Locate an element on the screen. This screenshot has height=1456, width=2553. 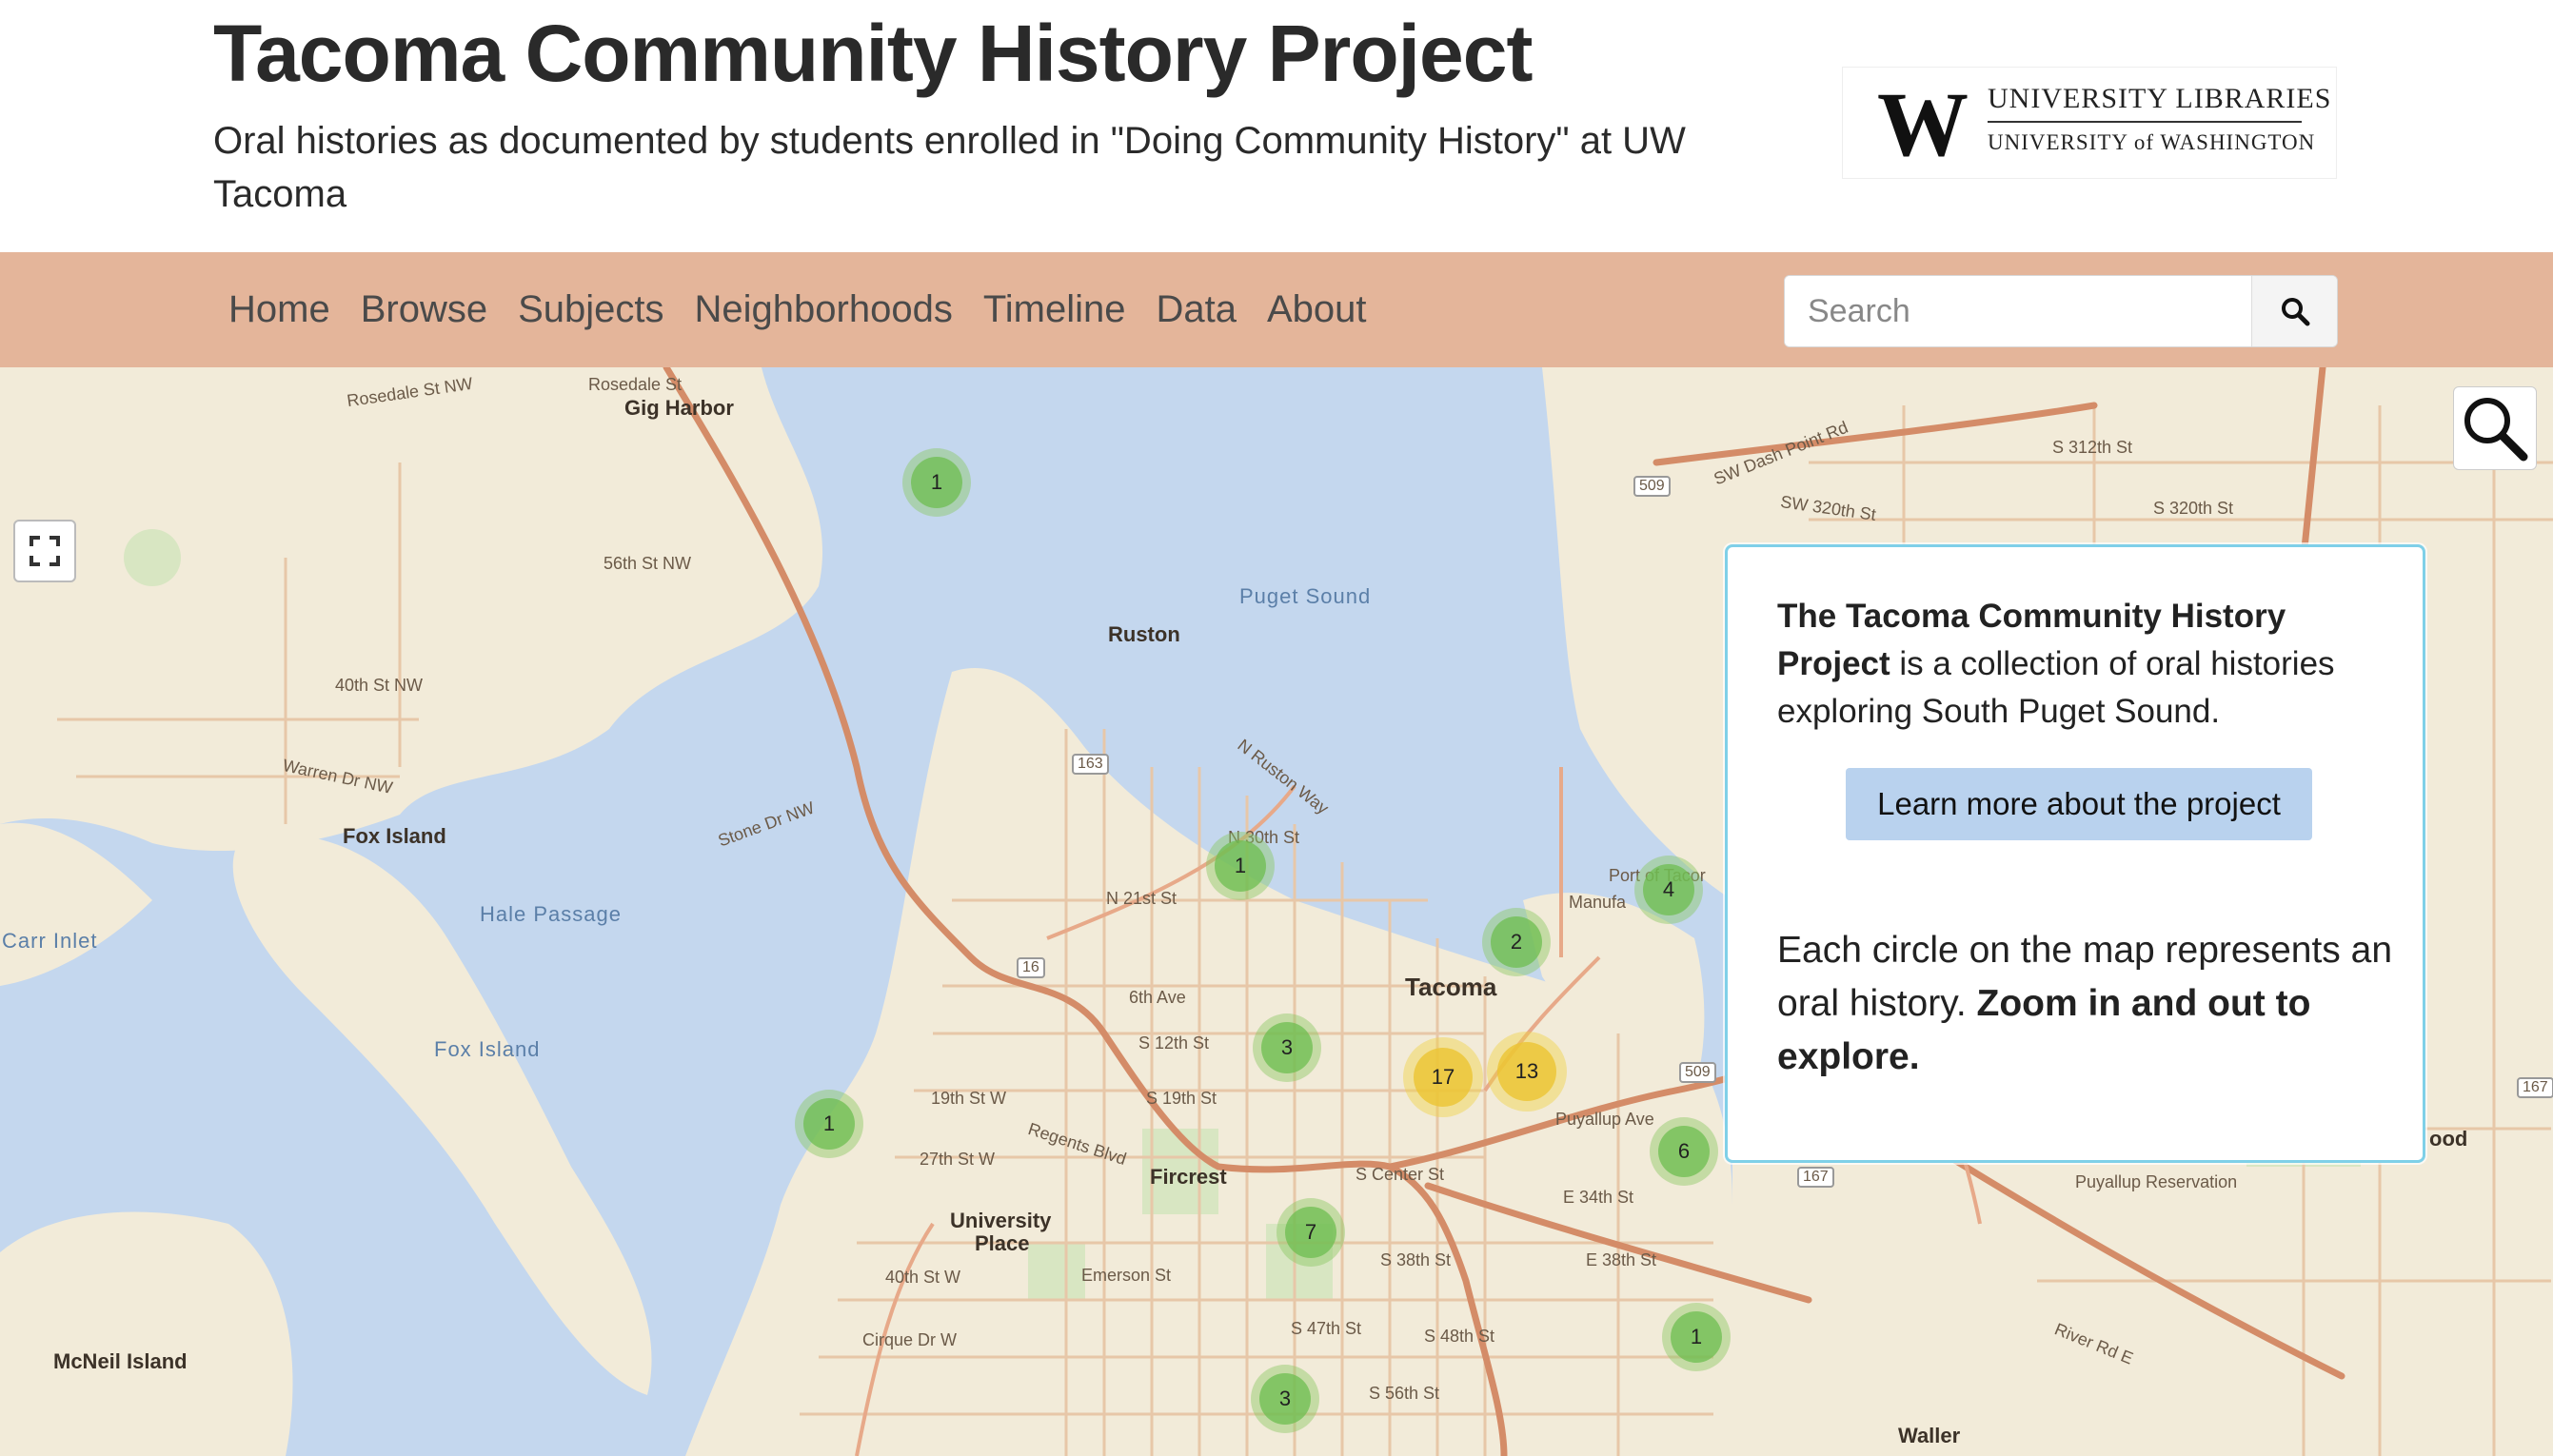
cluster-count: 2 is located at coordinates (1516, 942).